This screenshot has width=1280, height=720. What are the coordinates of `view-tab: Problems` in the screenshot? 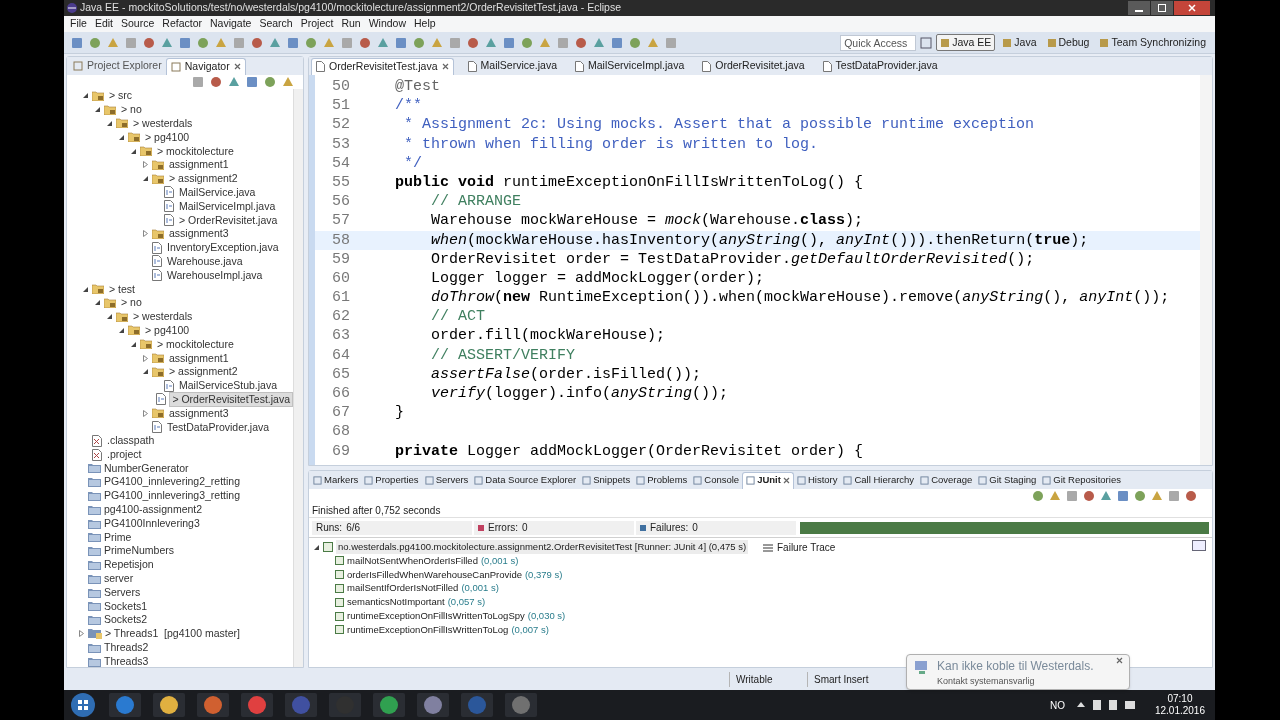 It's located at (662, 480).